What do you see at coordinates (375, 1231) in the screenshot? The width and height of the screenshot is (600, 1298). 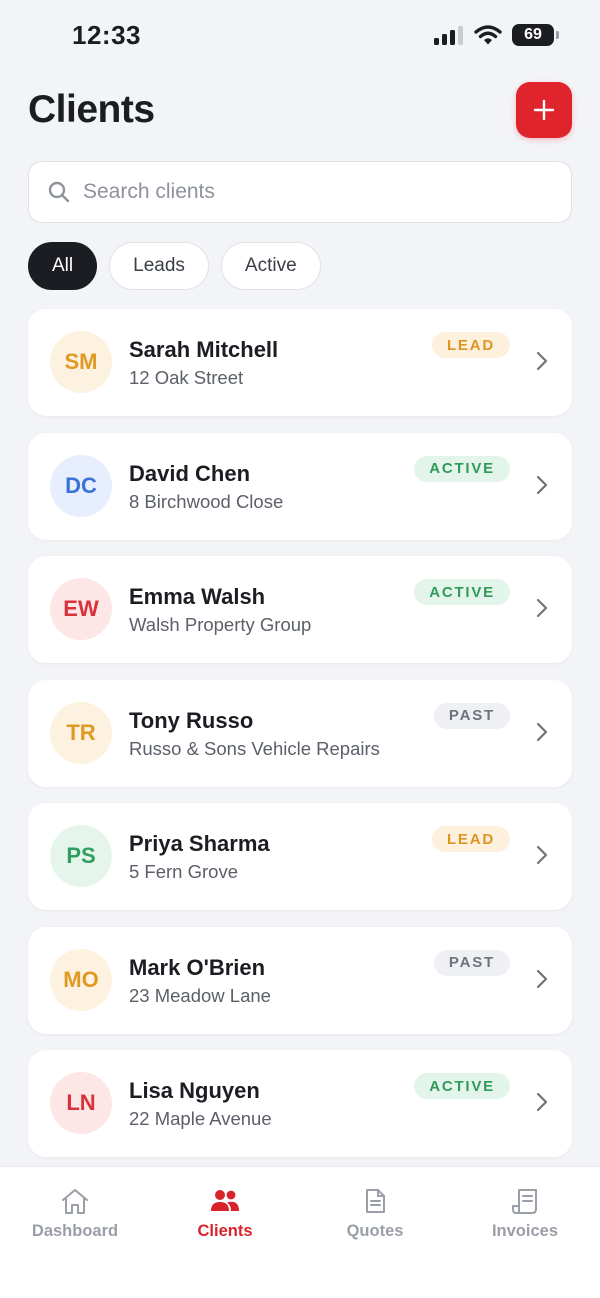 I see `tab-label: Quotes` at bounding box center [375, 1231].